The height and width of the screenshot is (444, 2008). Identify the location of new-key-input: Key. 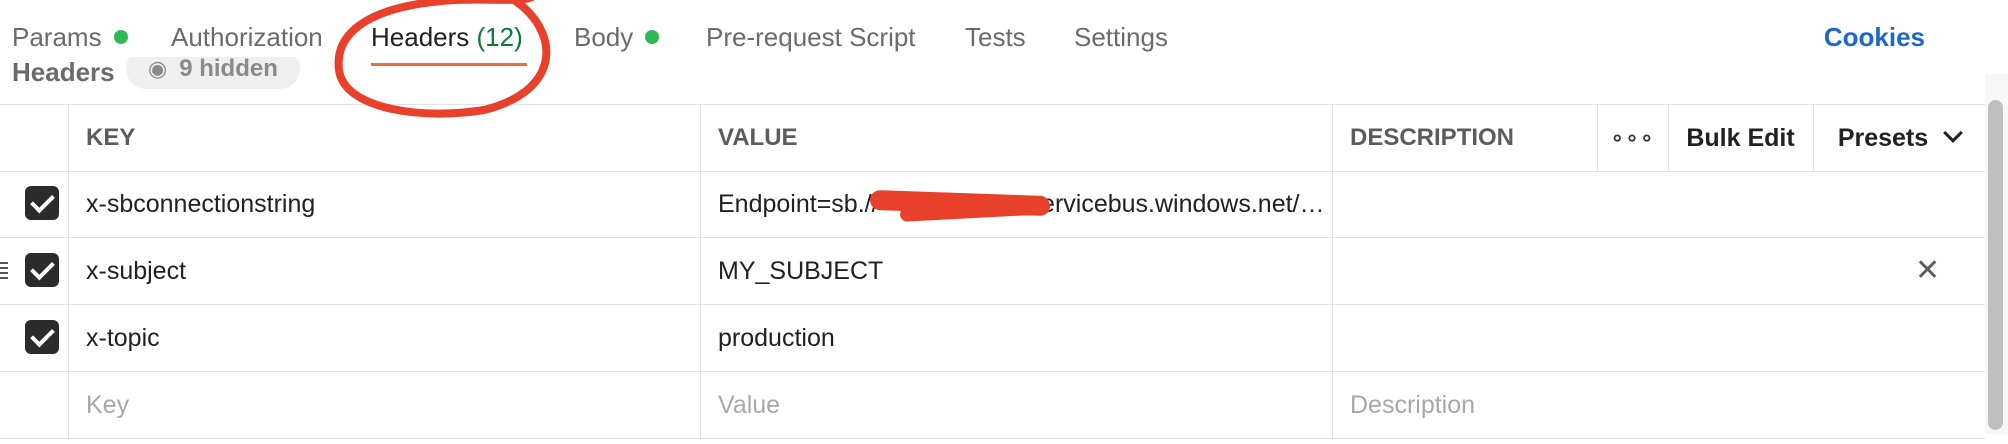
(384, 405).